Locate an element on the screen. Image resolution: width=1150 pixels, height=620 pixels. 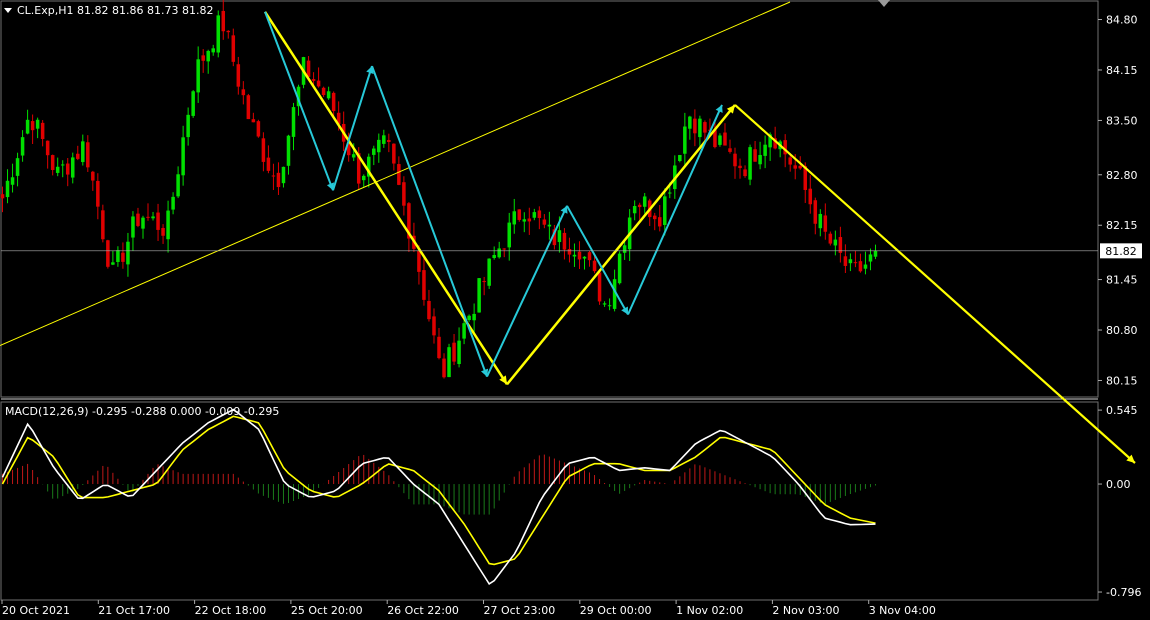
macd-tick-label: 0.00 is located at coordinates (1118, 484).